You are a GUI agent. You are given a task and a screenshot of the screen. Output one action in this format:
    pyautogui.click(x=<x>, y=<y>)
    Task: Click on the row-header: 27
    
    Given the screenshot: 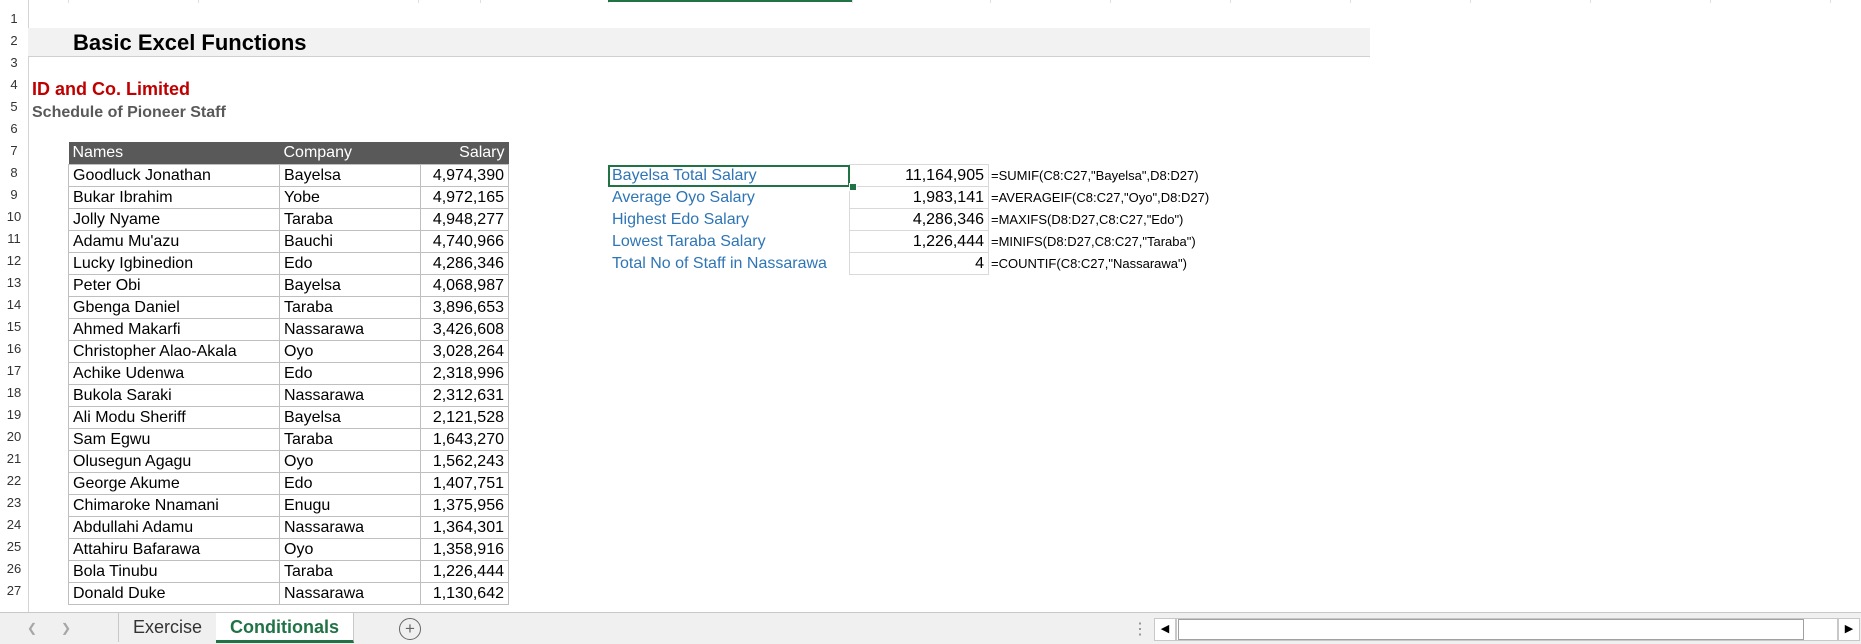 What is the action you would take?
    pyautogui.click(x=14, y=591)
    